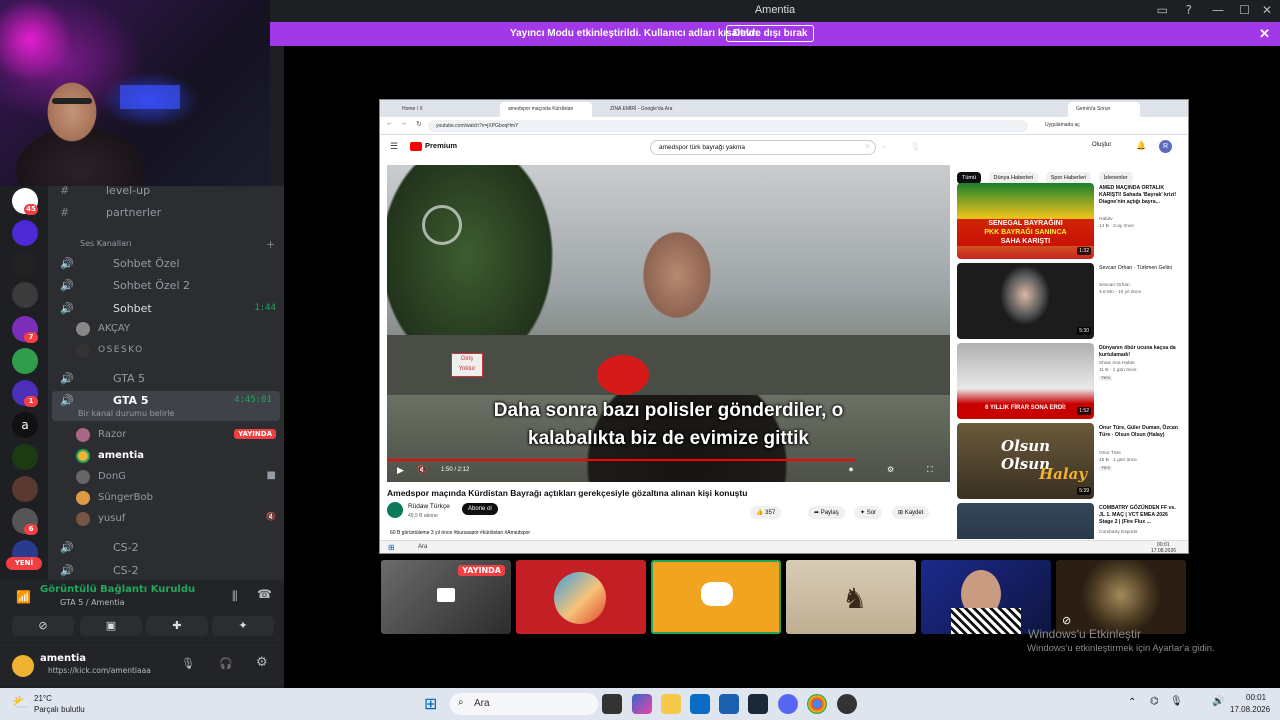 This screenshot has width=1280, height=720. I want to click on participant-tile, so click(581, 597).